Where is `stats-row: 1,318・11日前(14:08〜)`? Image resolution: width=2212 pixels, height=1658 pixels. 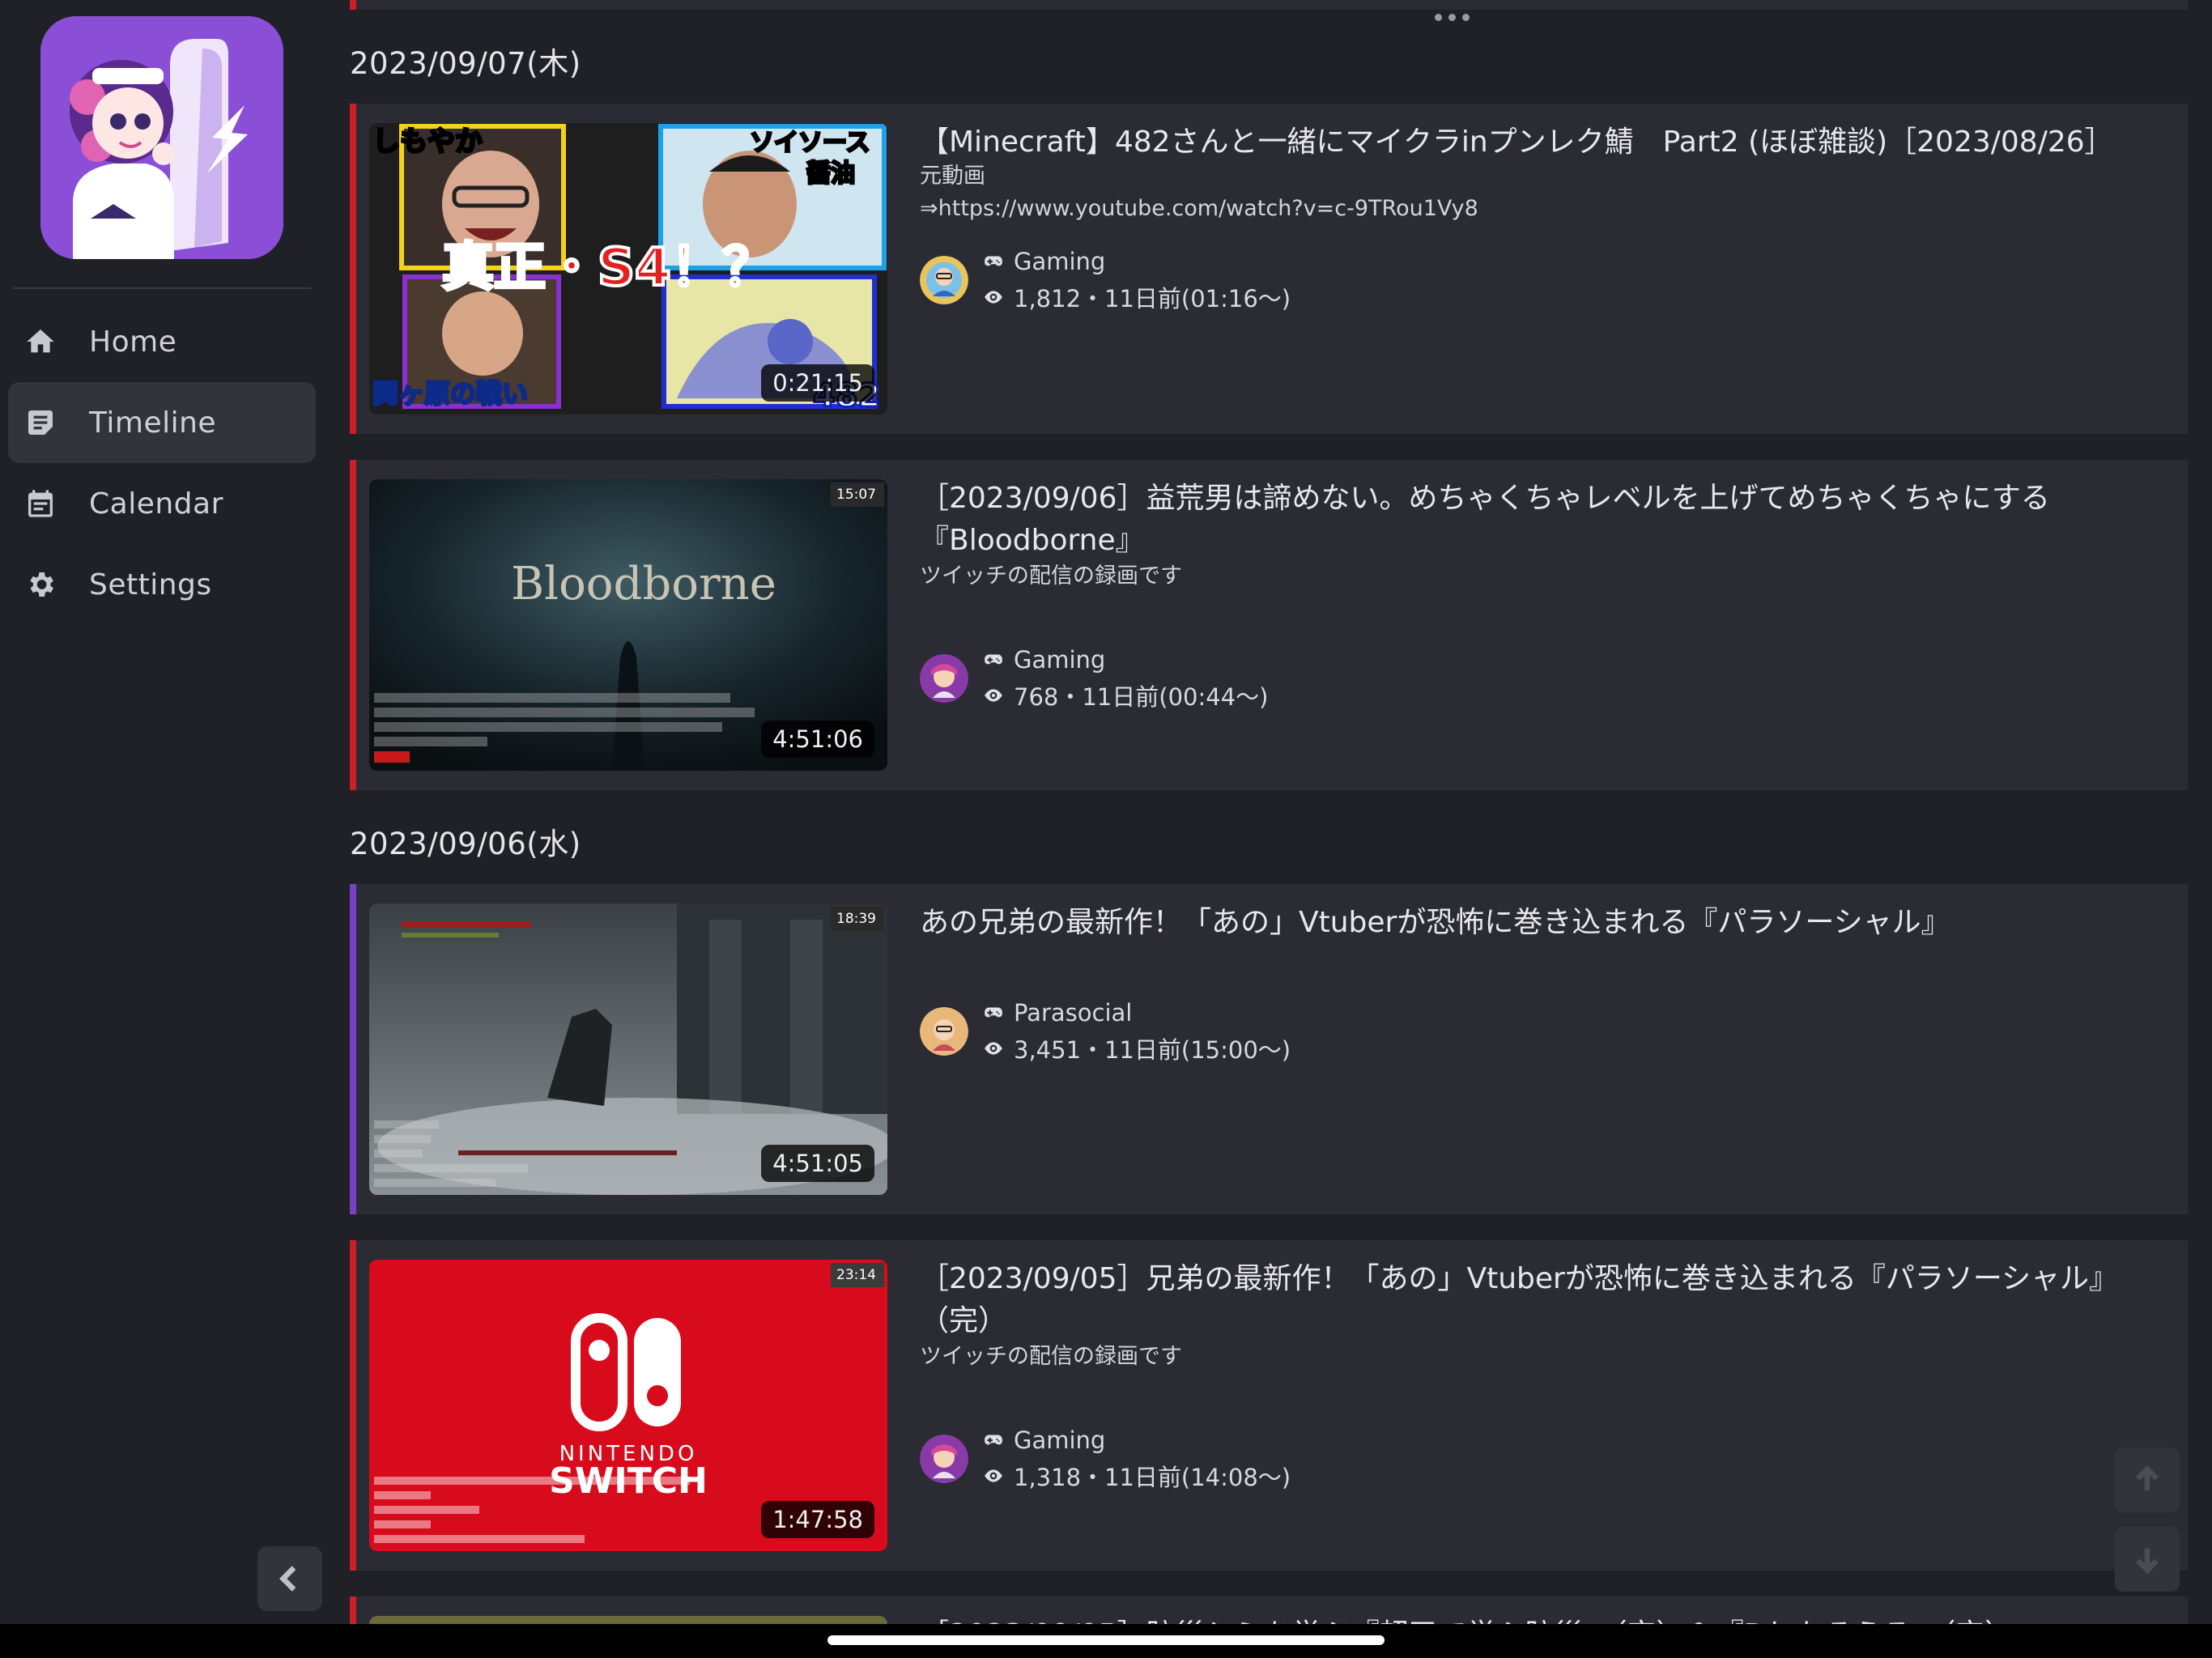
stats-row: 1,318・11日前(14:08〜) is located at coordinates (1137, 1476).